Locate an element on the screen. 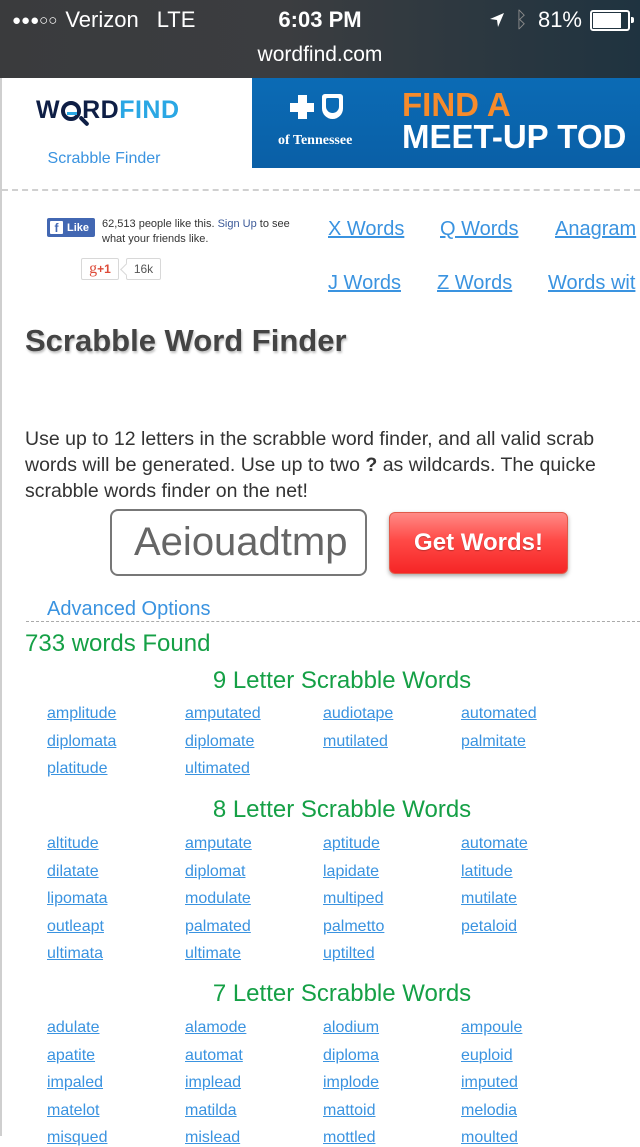  status-icons: ᛒ 81% is located at coordinates (561, 20).